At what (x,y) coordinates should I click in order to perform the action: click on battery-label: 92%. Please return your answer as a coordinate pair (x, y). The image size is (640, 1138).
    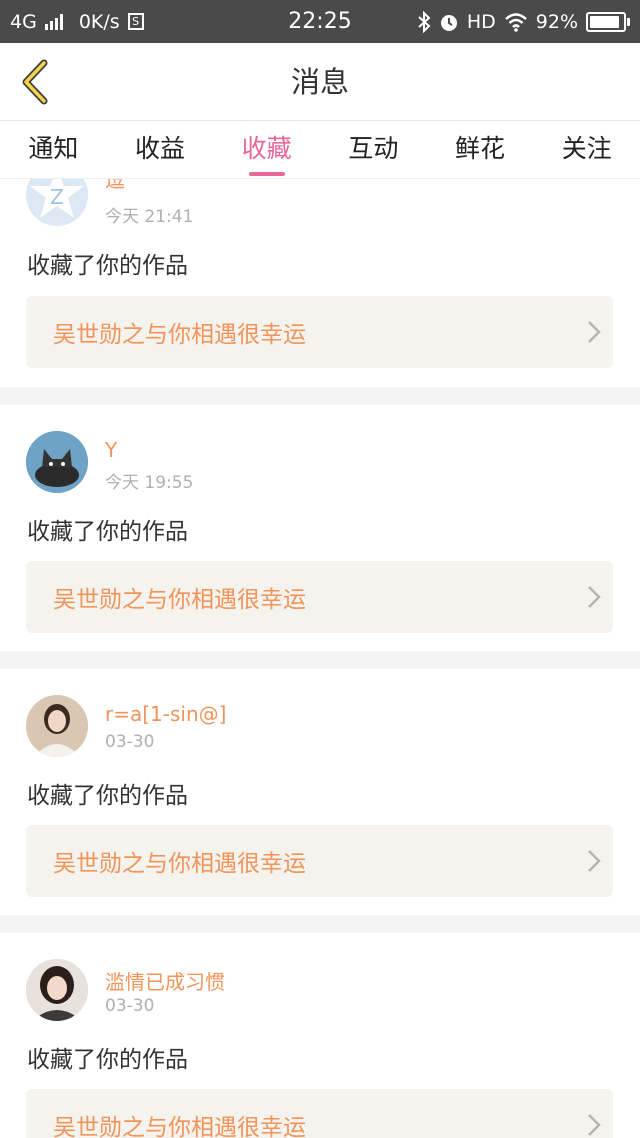
    Looking at the image, I should click on (556, 21).